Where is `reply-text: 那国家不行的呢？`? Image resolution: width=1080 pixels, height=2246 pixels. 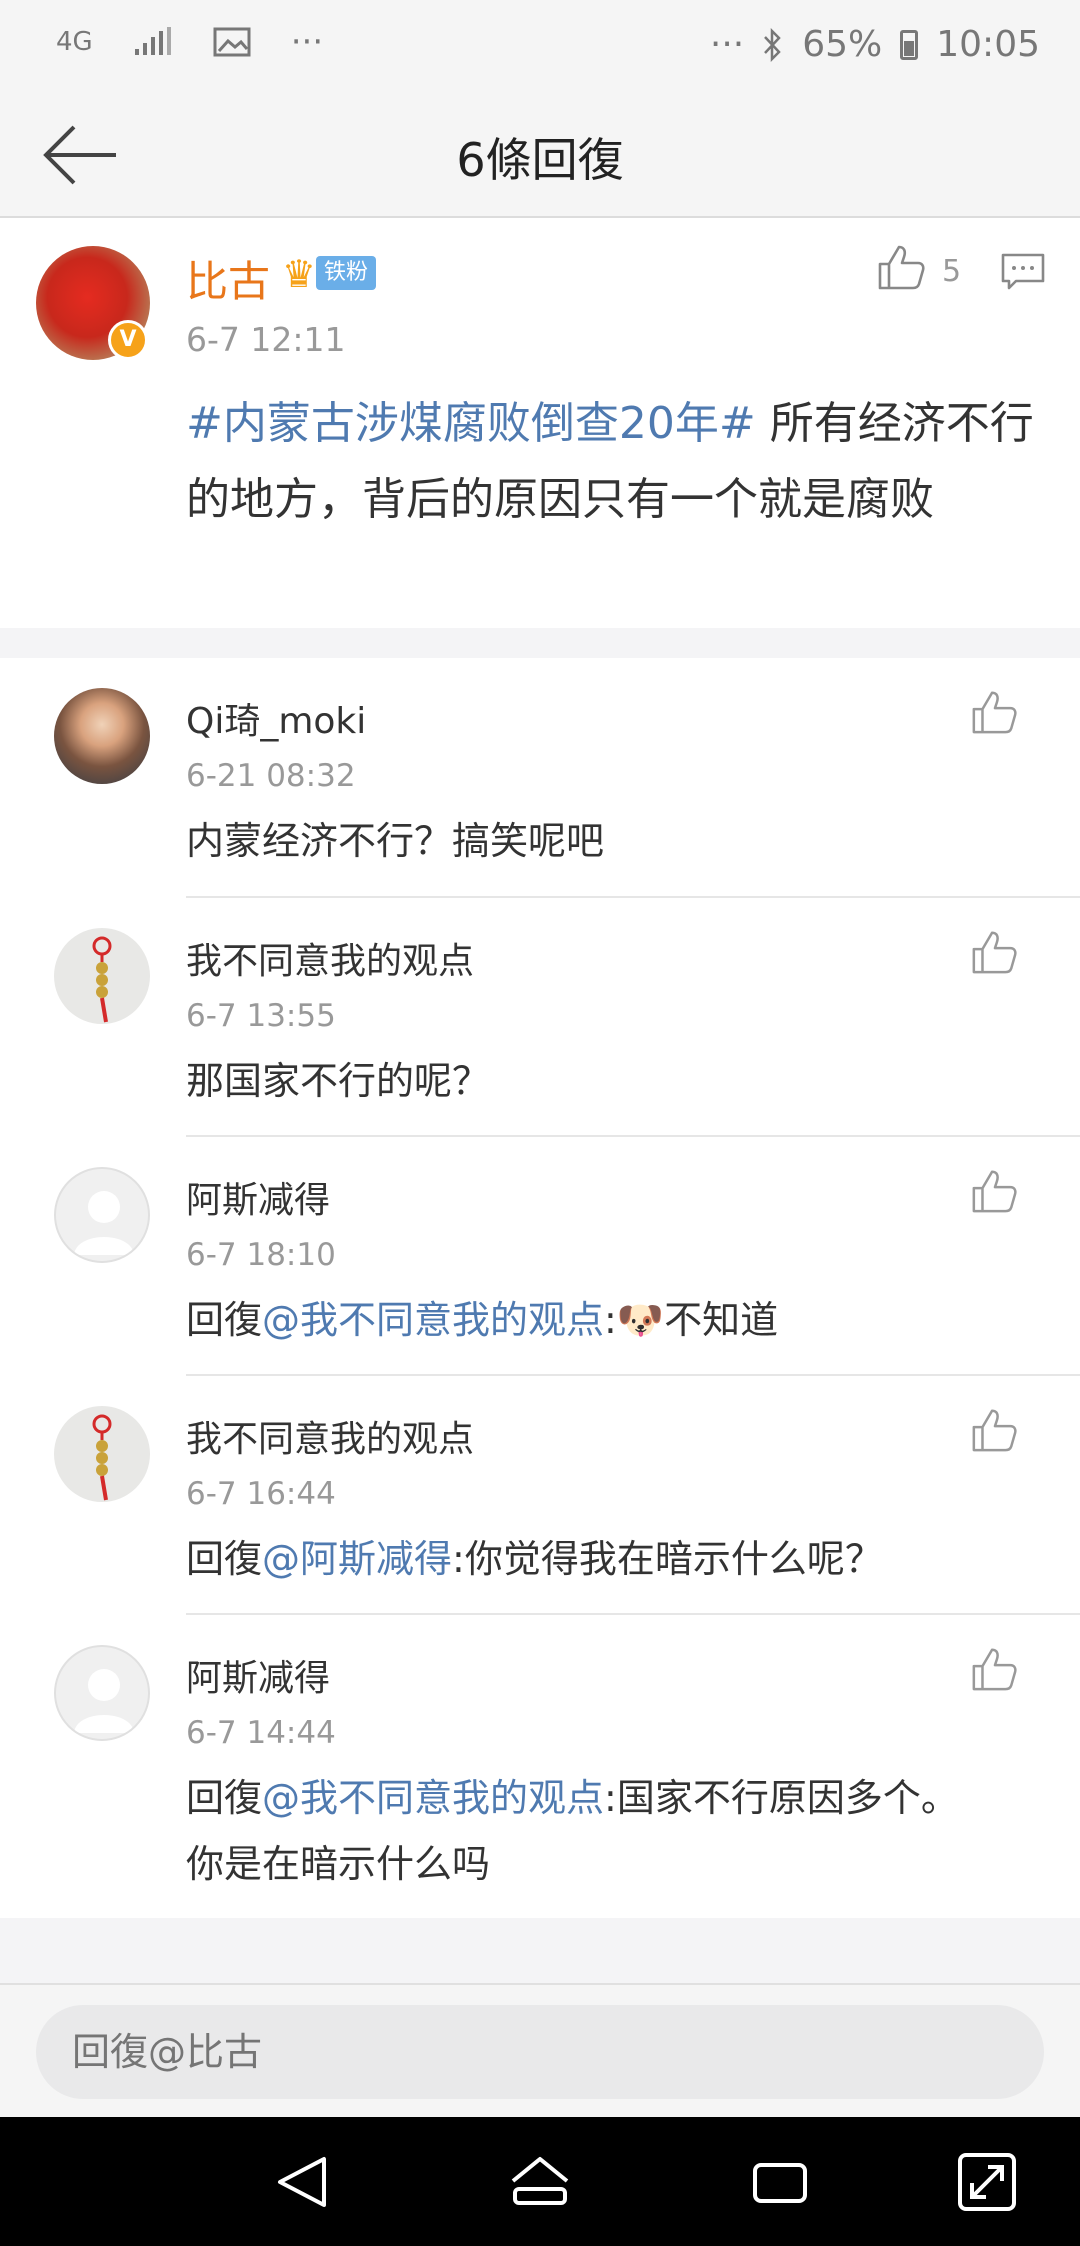 reply-text: 那国家不行的呢？ is located at coordinates (338, 1081).